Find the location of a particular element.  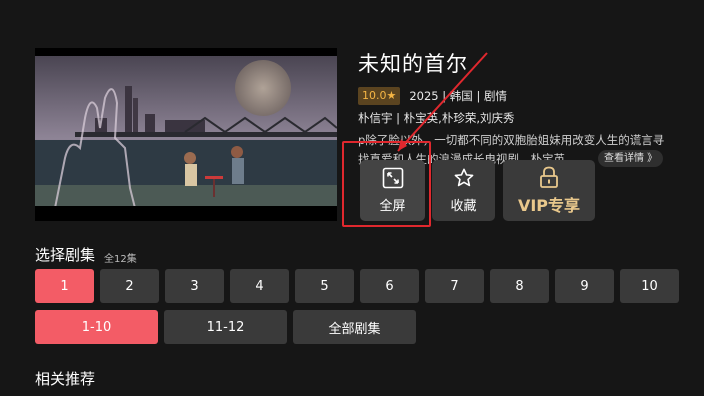

star-icon is located at coordinates (463, 177).